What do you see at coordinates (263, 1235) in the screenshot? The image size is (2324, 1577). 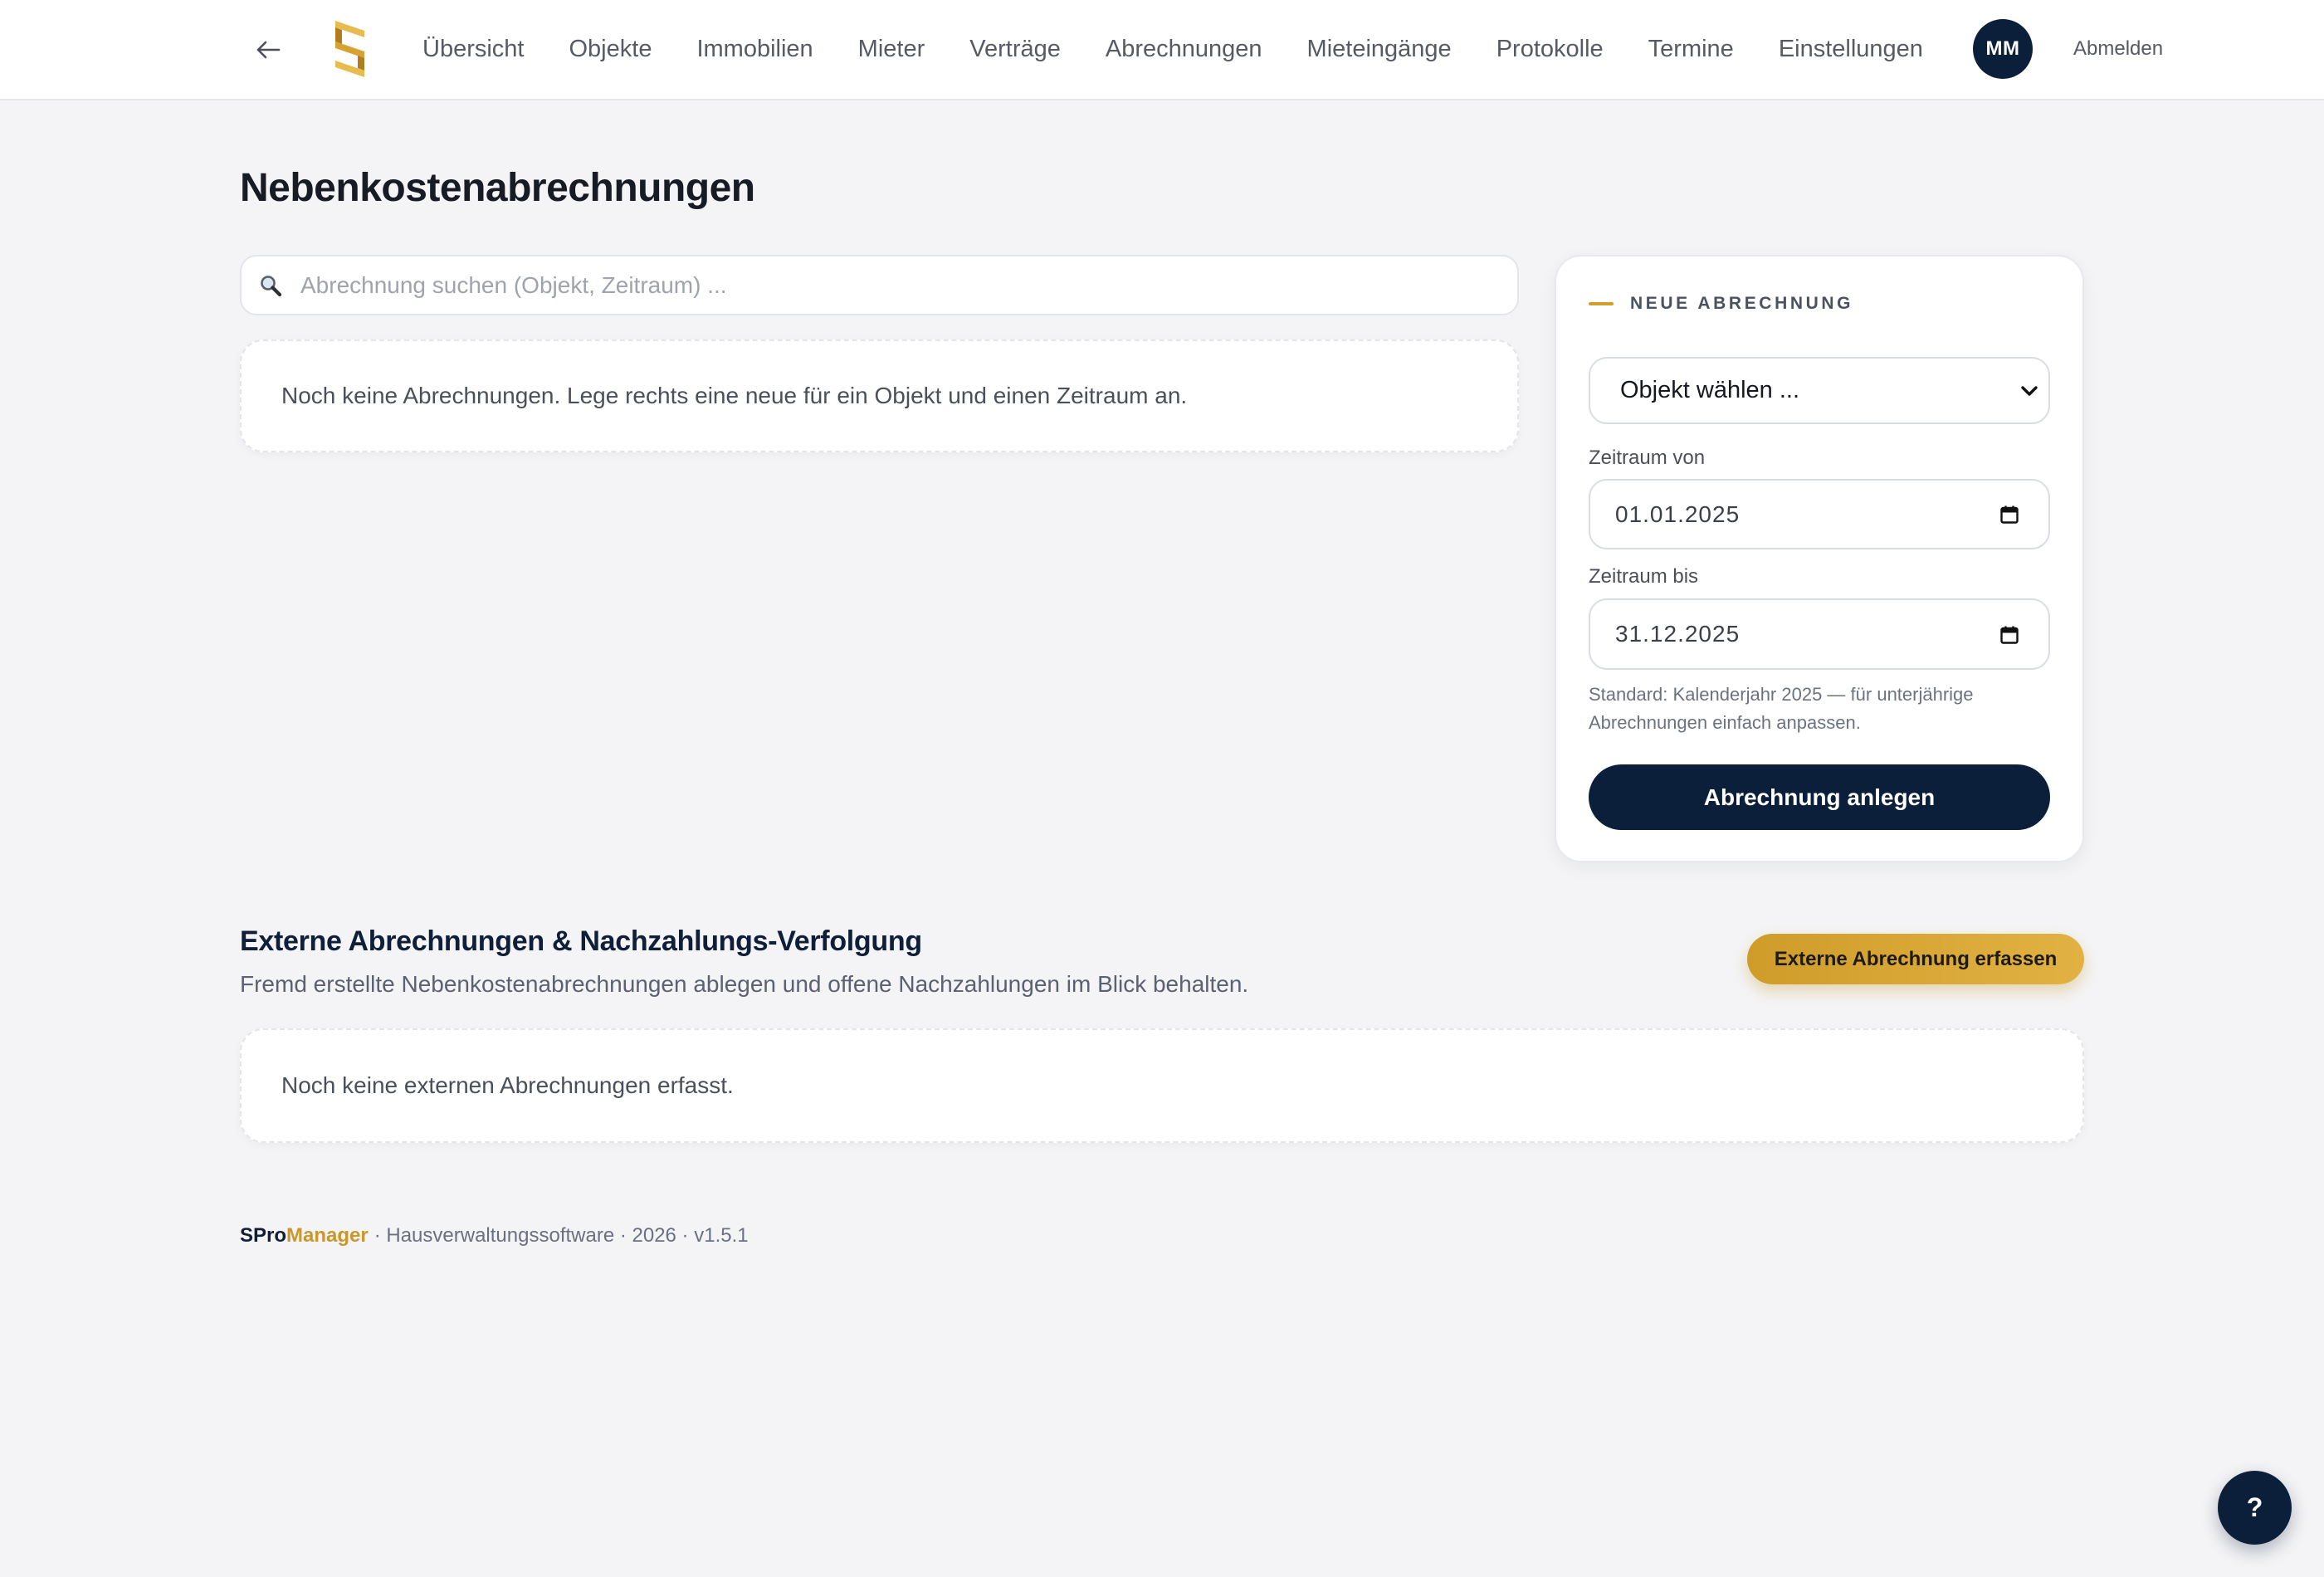 I see `footer-brand-spro: SPro` at bounding box center [263, 1235].